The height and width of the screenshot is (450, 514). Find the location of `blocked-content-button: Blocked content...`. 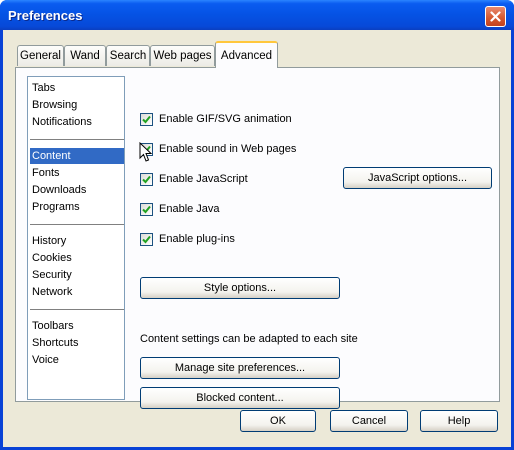

blocked-content-button: Blocked content... is located at coordinates (240, 398).